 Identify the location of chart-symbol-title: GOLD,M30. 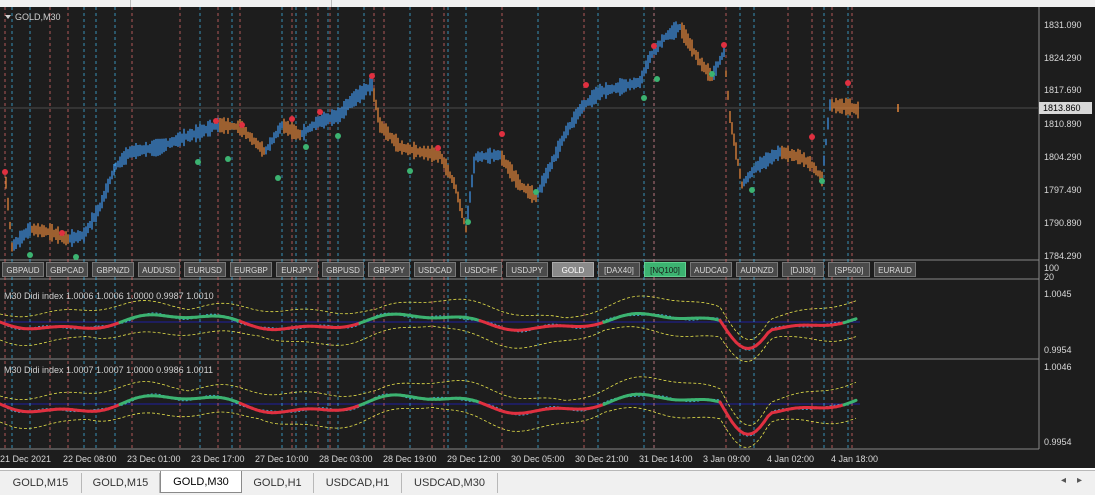
(38, 17).